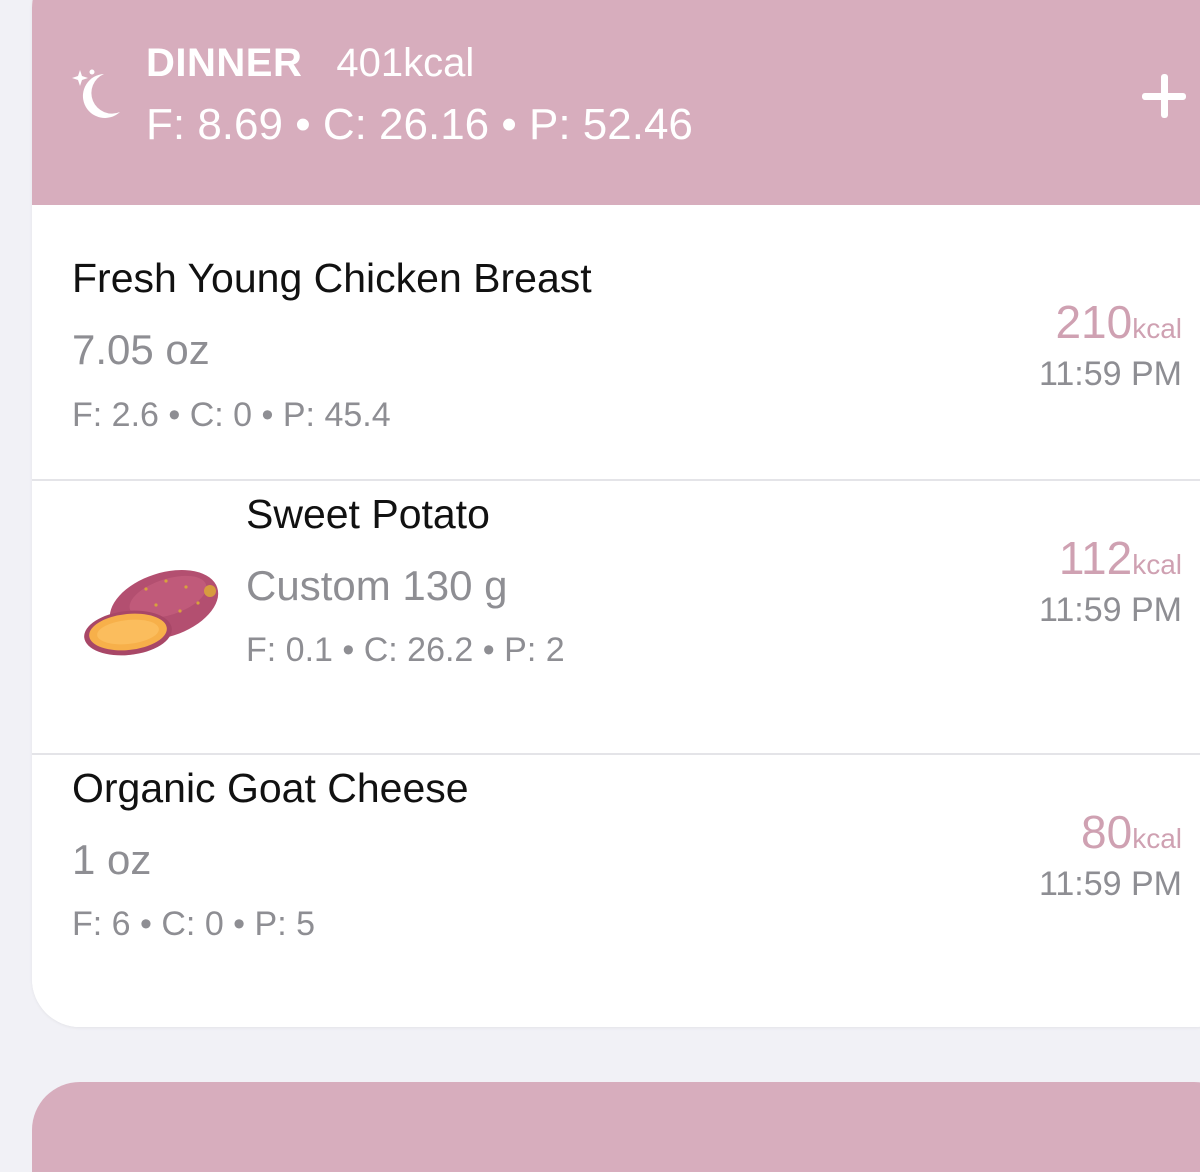 The height and width of the screenshot is (1172, 1200). What do you see at coordinates (405, 62) in the screenshot?
I see `meal-total-kcal: 401kcal` at bounding box center [405, 62].